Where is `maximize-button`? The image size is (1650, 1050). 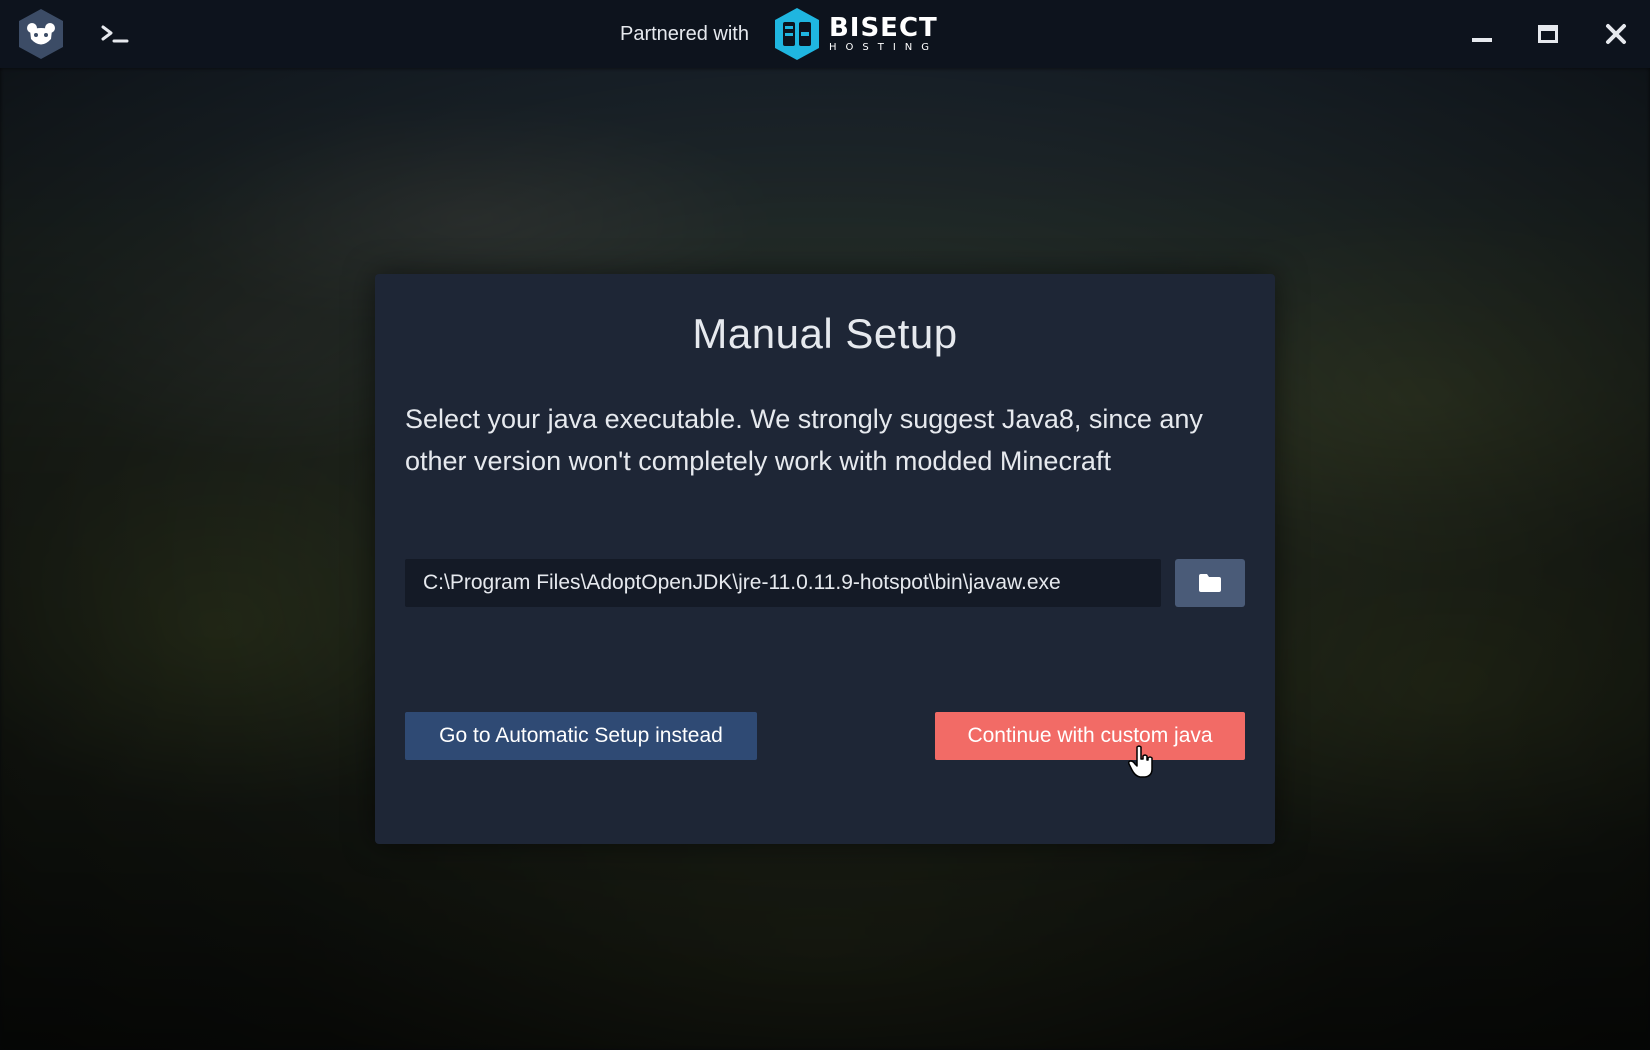 maximize-button is located at coordinates (1548, 34).